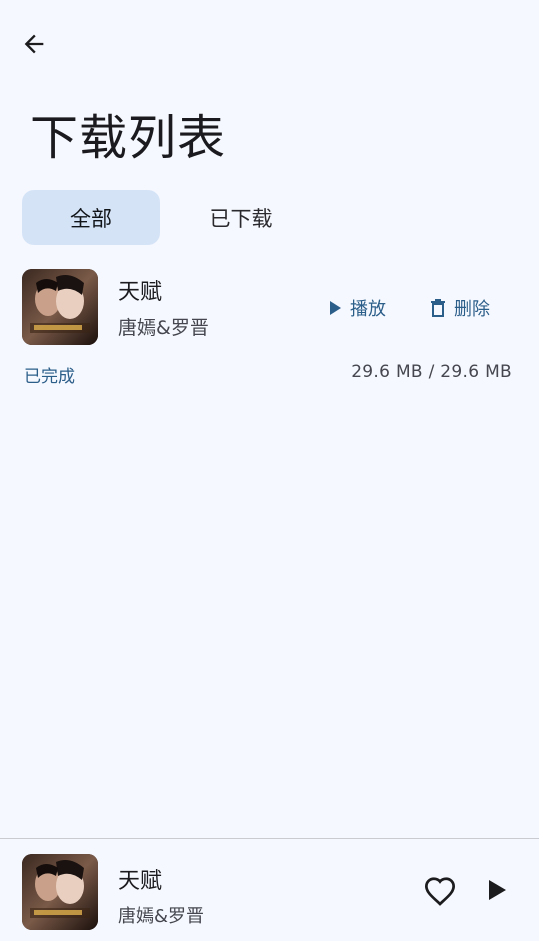 The width and height of the screenshot is (539, 941). Describe the element at coordinates (128, 138) in the screenshot. I see `page-title: 下载列表` at that location.